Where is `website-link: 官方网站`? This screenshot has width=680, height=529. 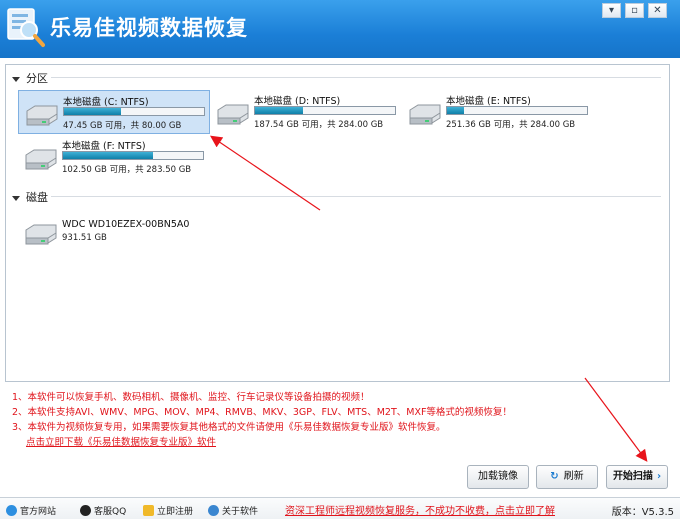 website-link: 官方网站 is located at coordinates (31, 510).